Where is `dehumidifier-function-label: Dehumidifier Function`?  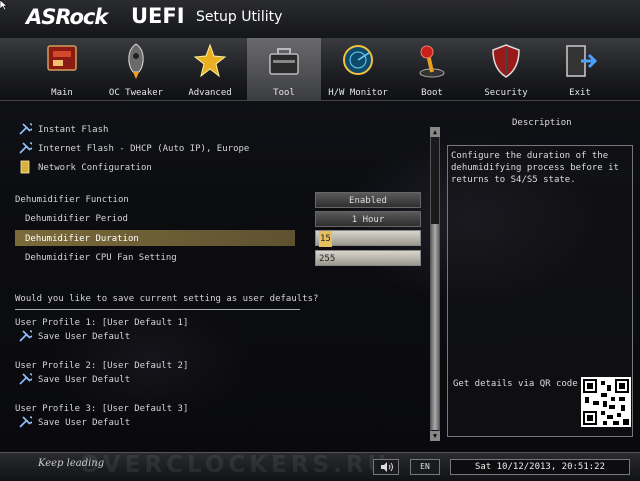 dehumidifier-function-label: Dehumidifier Function is located at coordinates (72, 200).